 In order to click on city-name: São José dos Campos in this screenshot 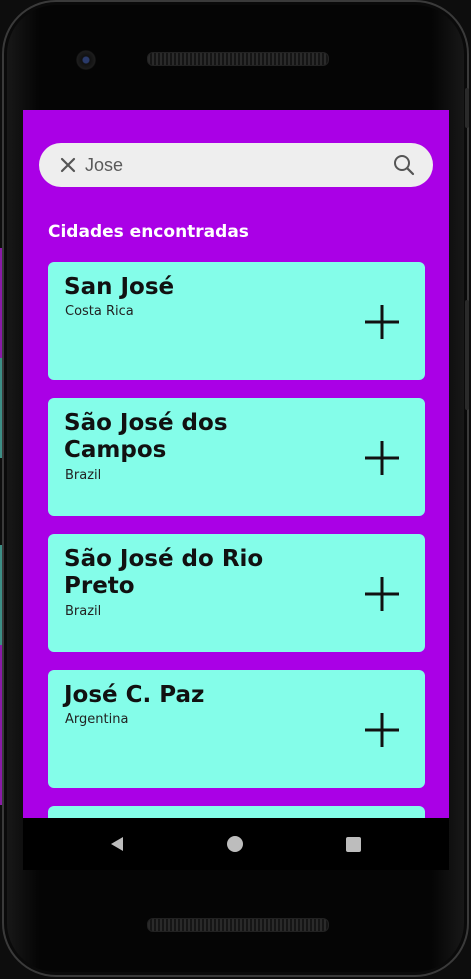, I will do `click(146, 436)`.